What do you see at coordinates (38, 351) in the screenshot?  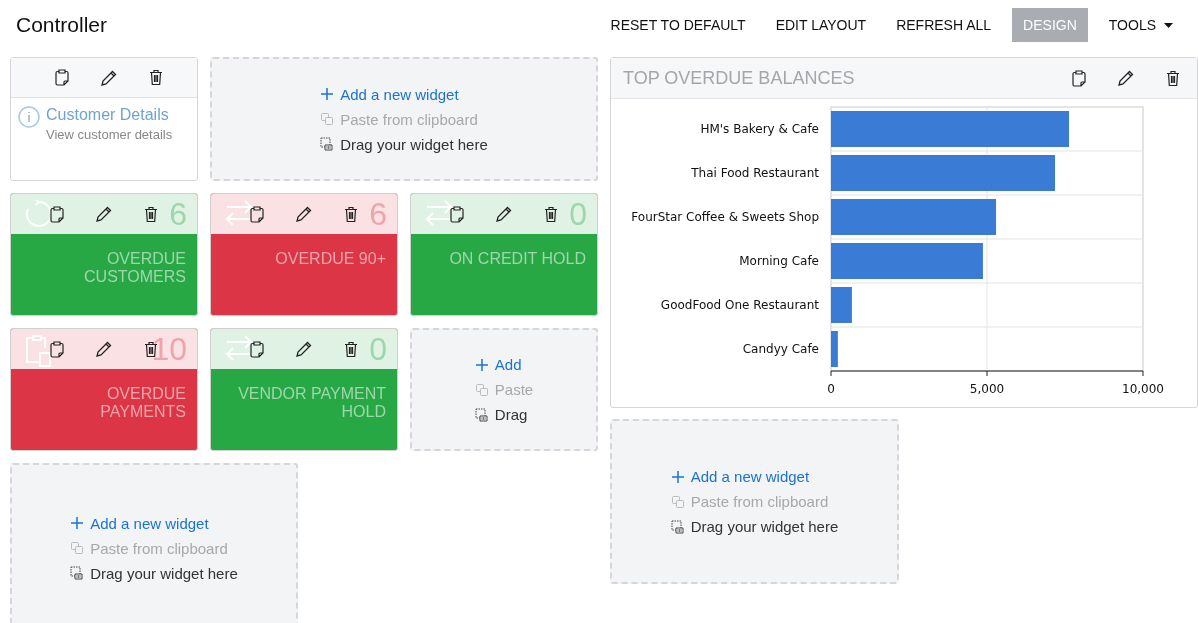 I see `clipboard-icon` at bounding box center [38, 351].